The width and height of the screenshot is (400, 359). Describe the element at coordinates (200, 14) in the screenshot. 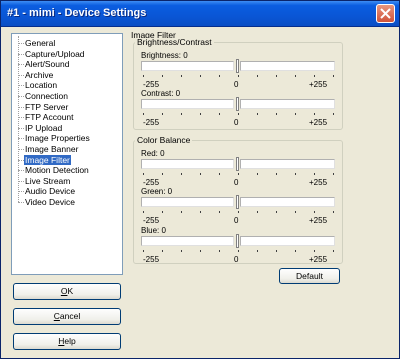

I see `title-bar: #1 - mimi - Device Settings` at that location.